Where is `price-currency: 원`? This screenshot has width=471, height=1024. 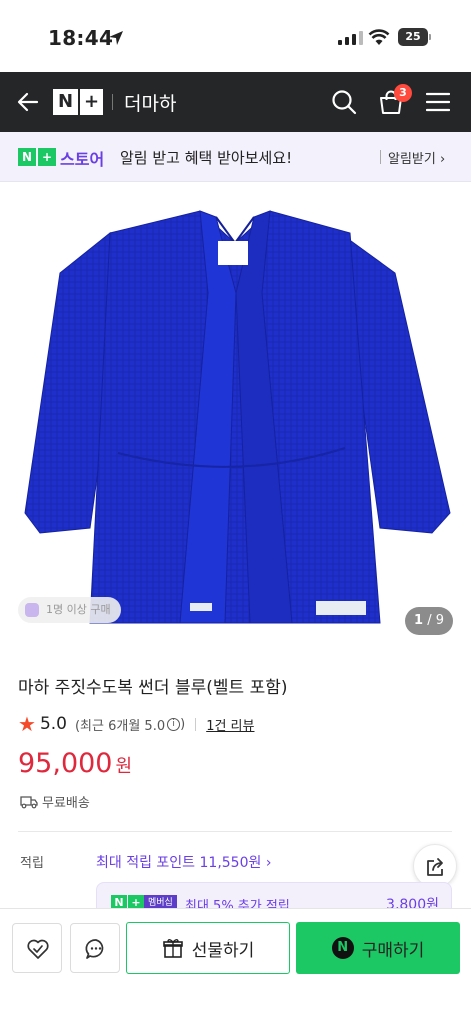 price-currency: 원 is located at coordinates (124, 766).